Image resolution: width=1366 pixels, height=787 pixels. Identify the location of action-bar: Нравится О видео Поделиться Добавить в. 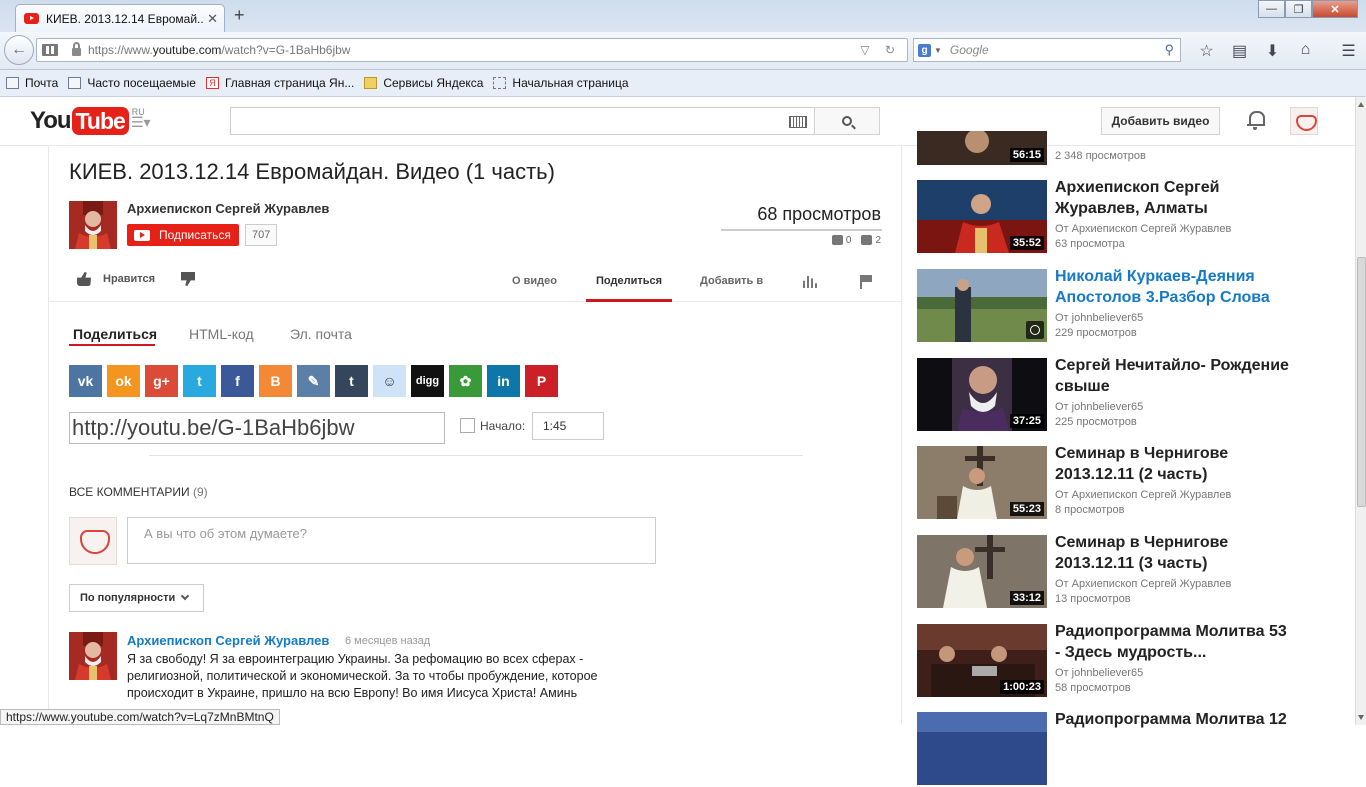
(475, 282).